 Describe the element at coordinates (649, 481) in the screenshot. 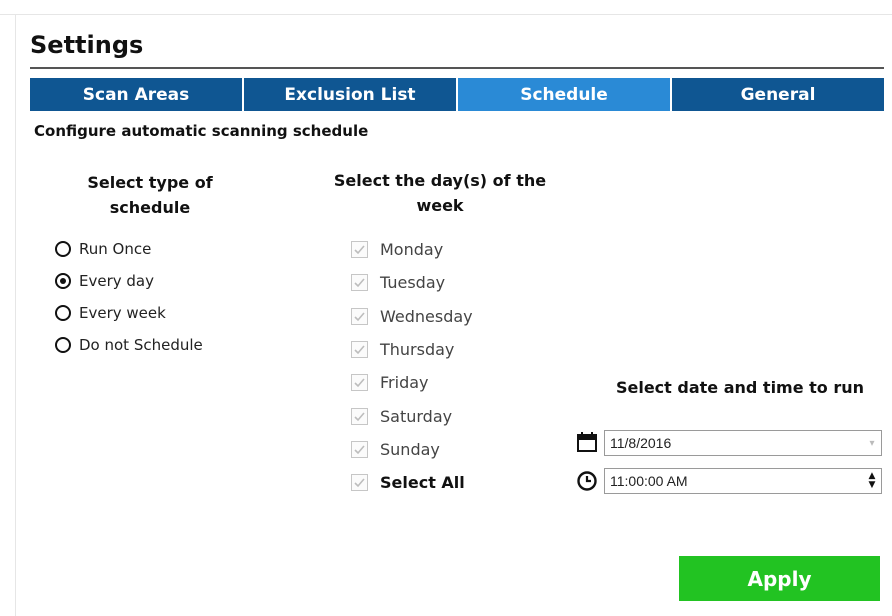

I see `time-value: 11:00:00 AM` at that location.